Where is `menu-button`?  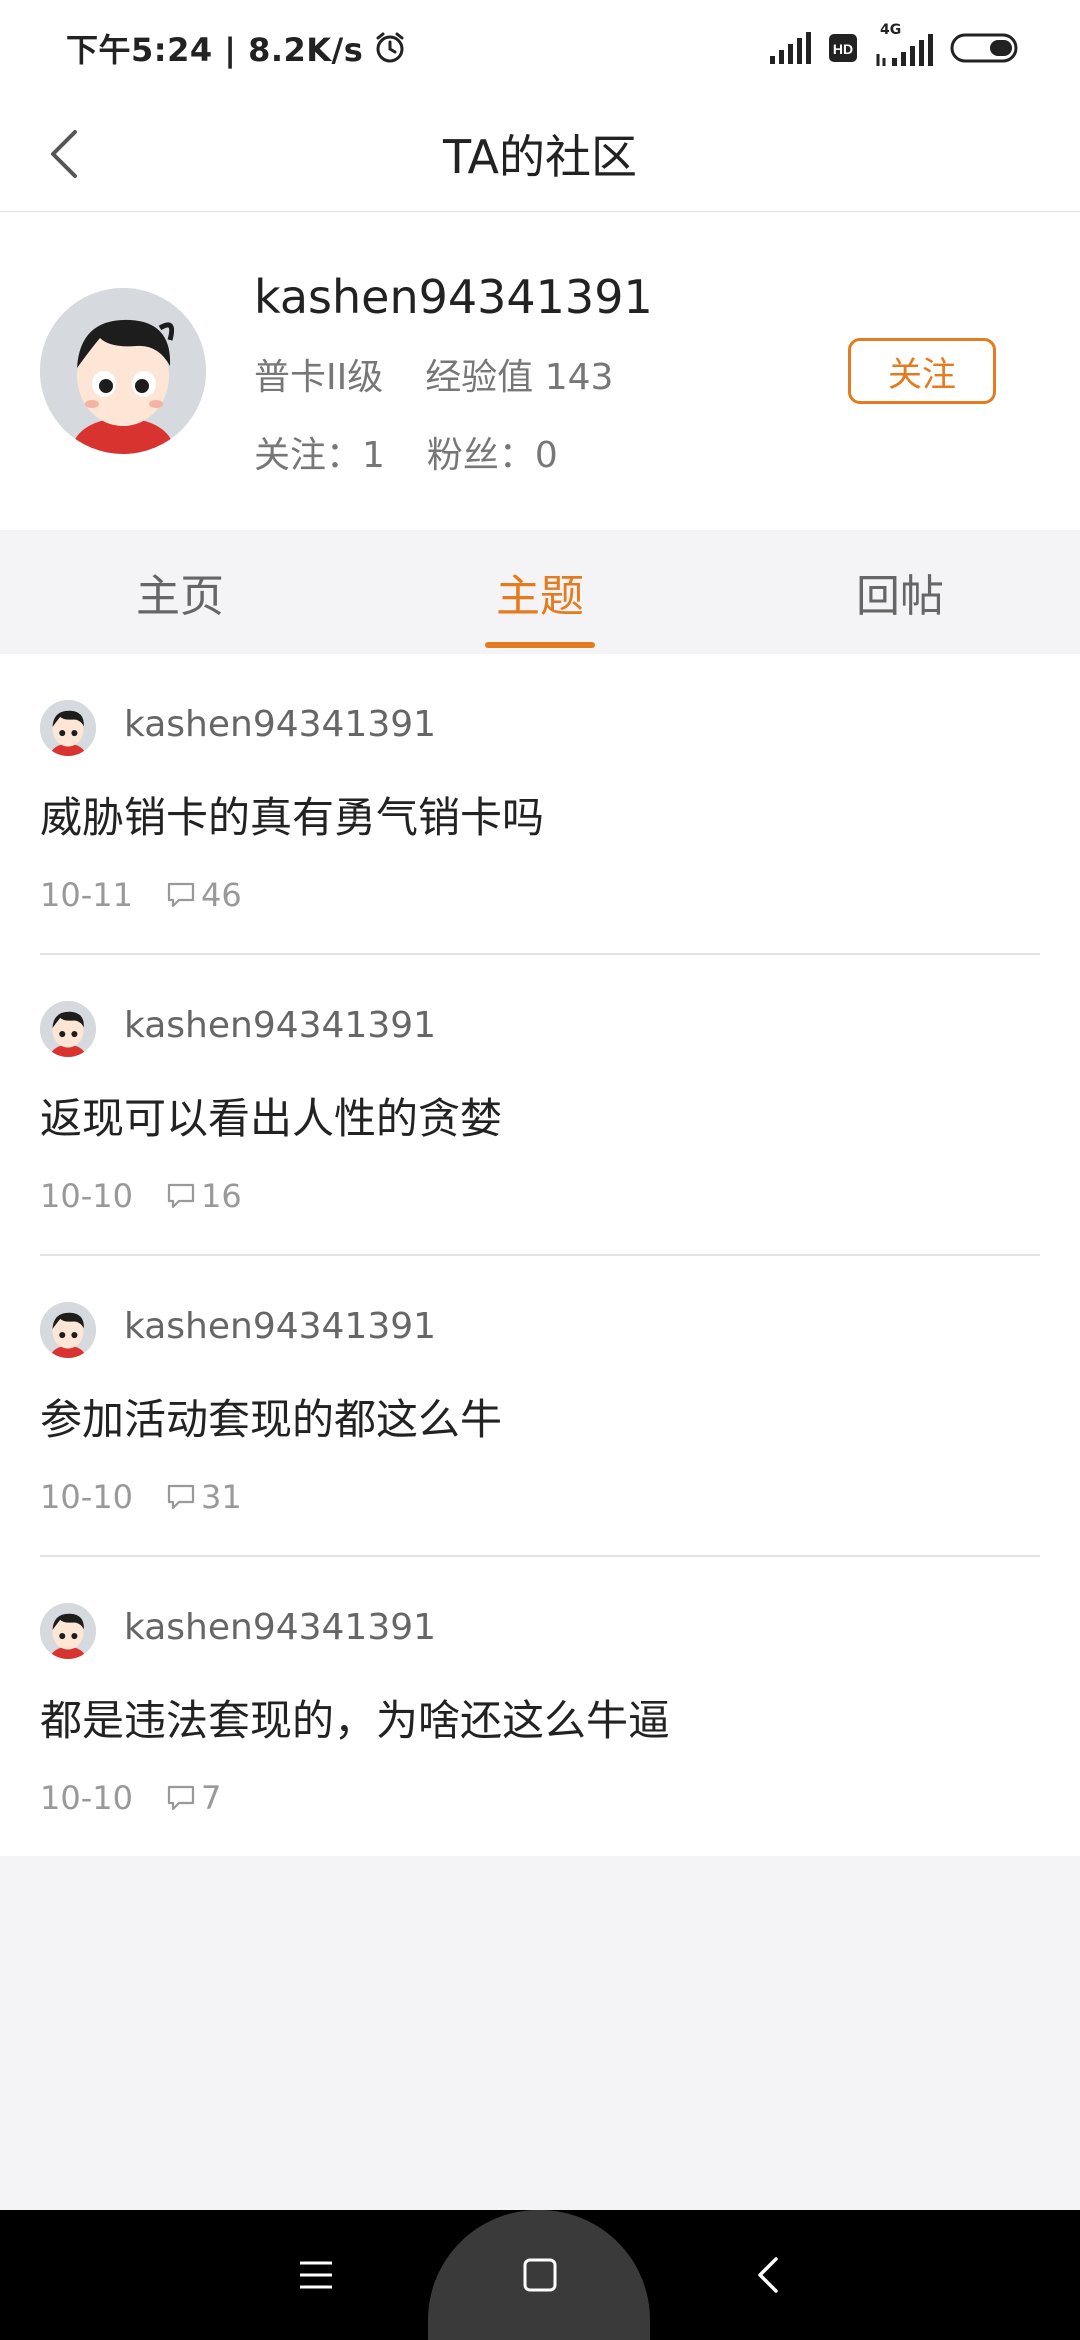 menu-button is located at coordinates (316, 2275).